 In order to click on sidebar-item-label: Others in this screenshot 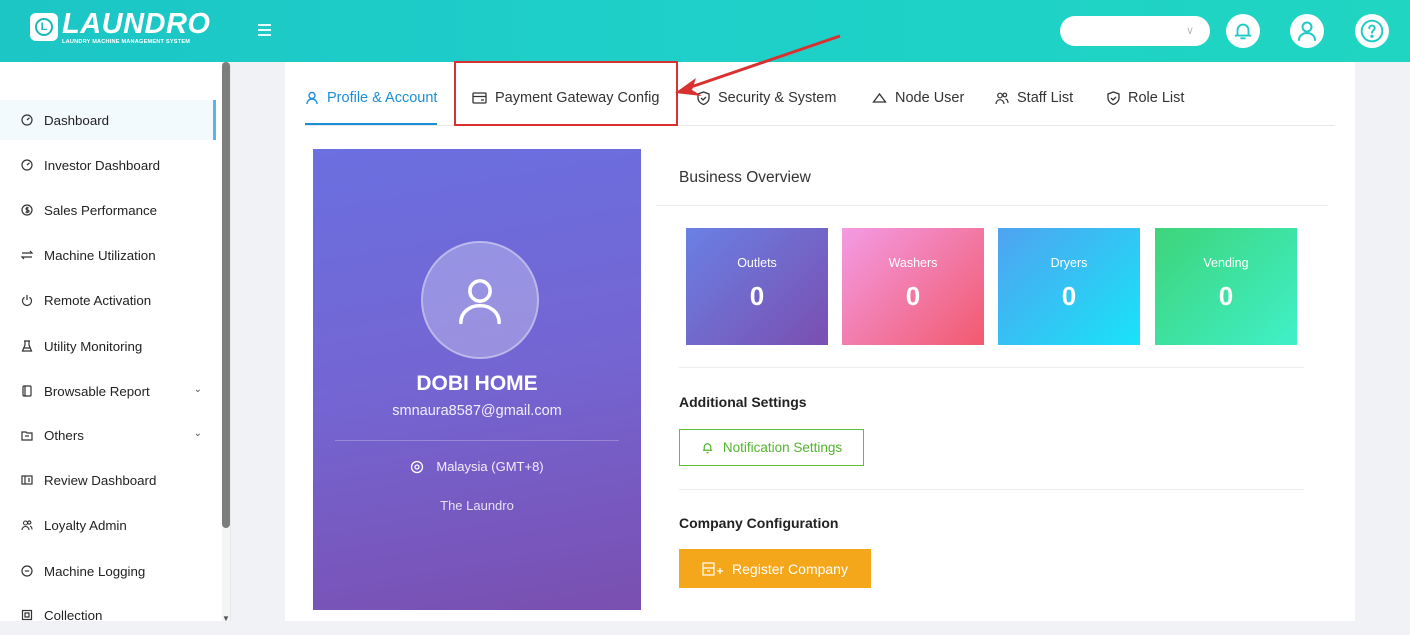, I will do `click(64, 435)`.